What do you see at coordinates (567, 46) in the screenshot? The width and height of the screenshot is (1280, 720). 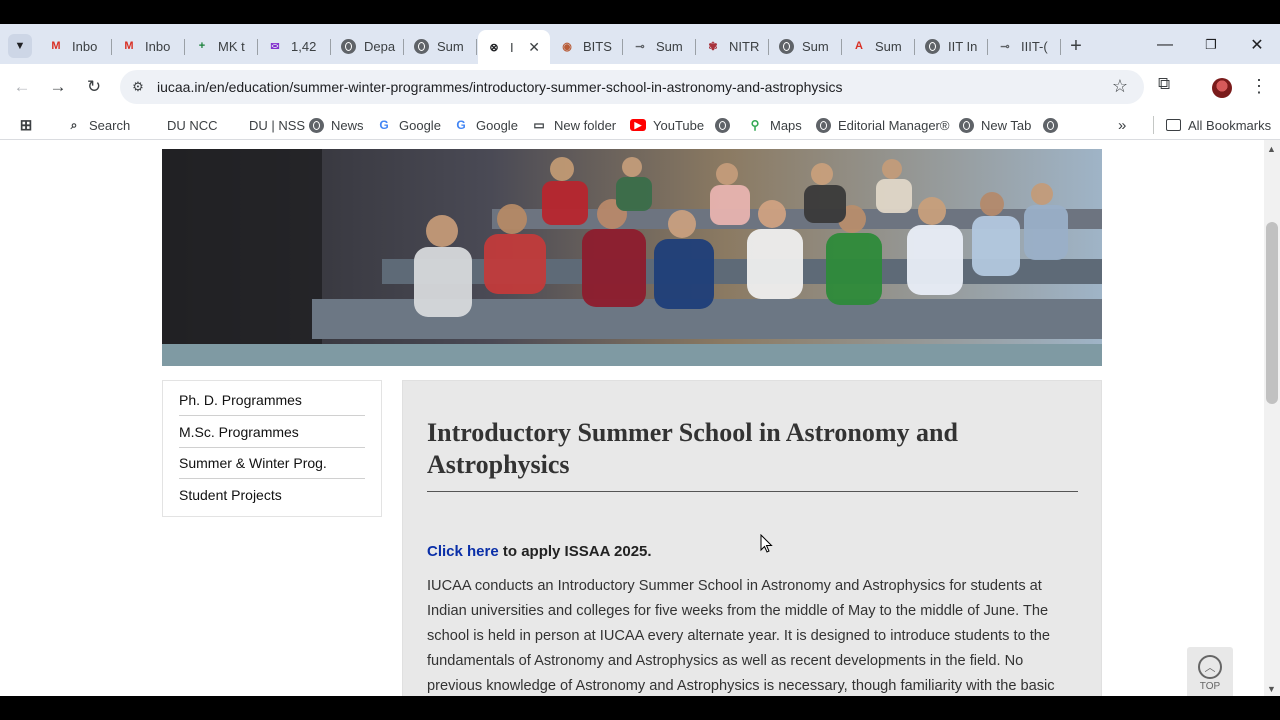 I see `bits-icon: ◉` at bounding box center [567, 46].